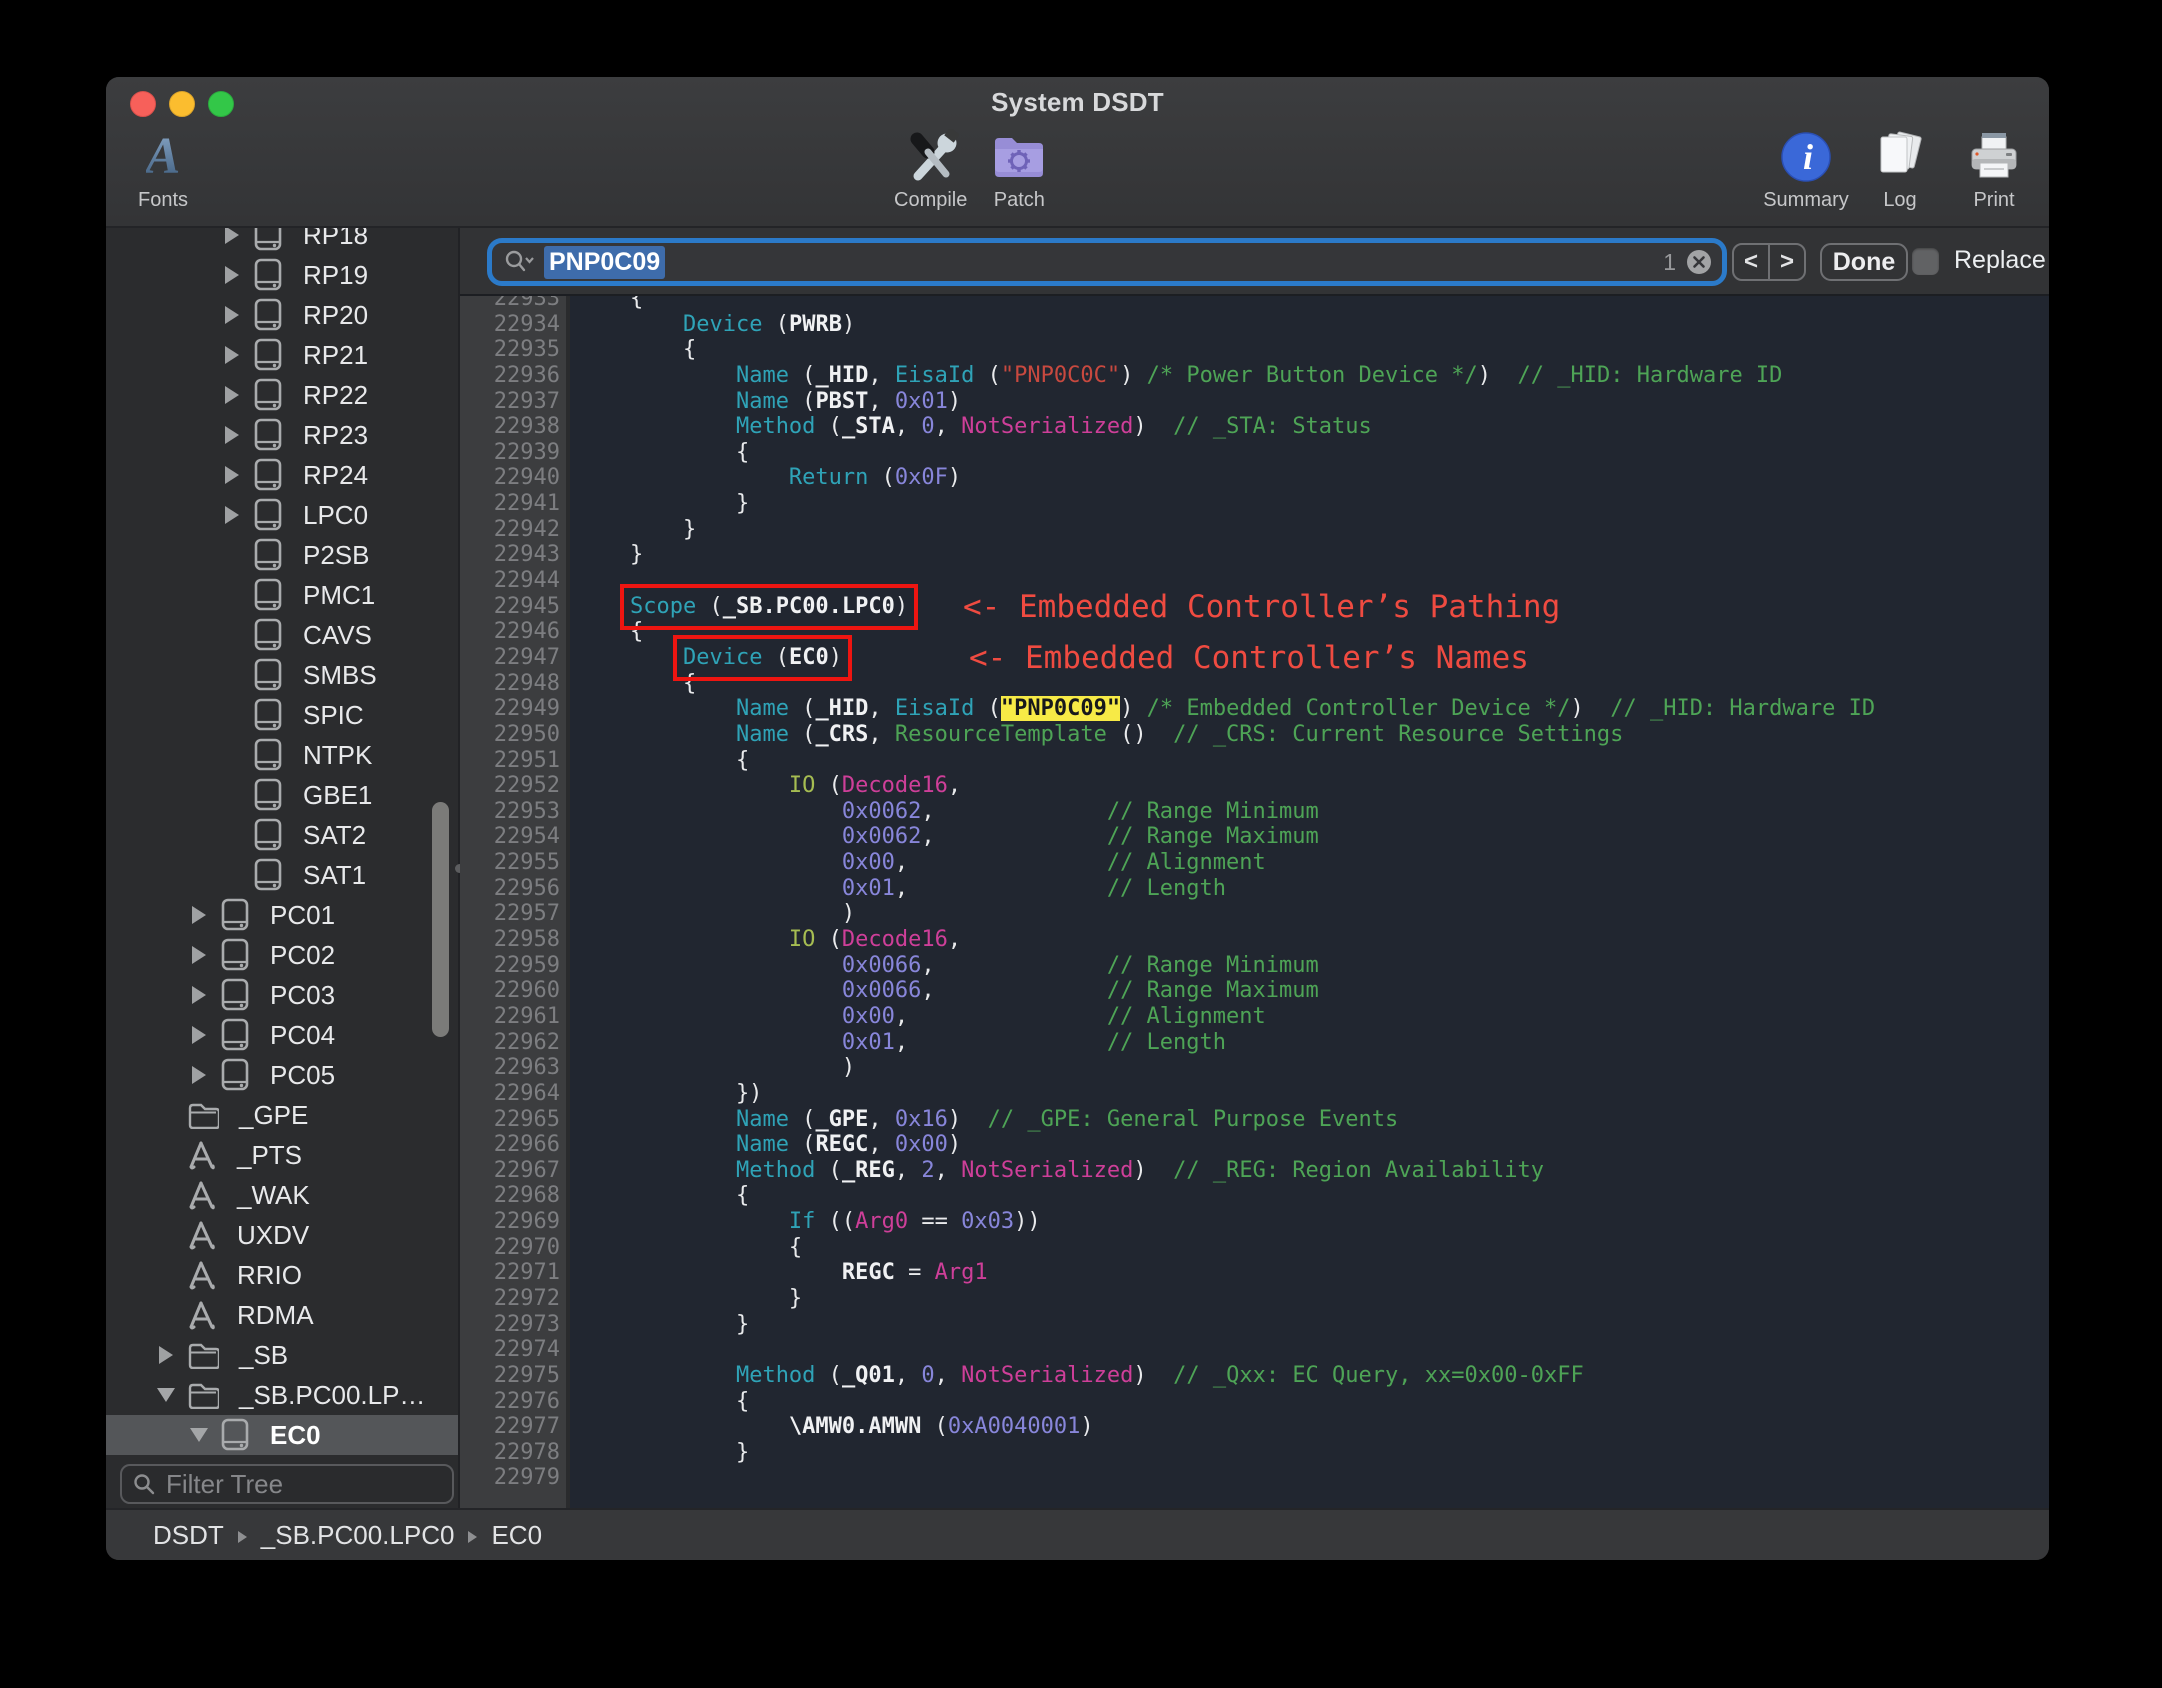 This screenshot has height=1688, width=2162. Describe the element at coordinates (282, 1155) in the screenshot. I see `tree-item-_pts: _PTS` at that location.